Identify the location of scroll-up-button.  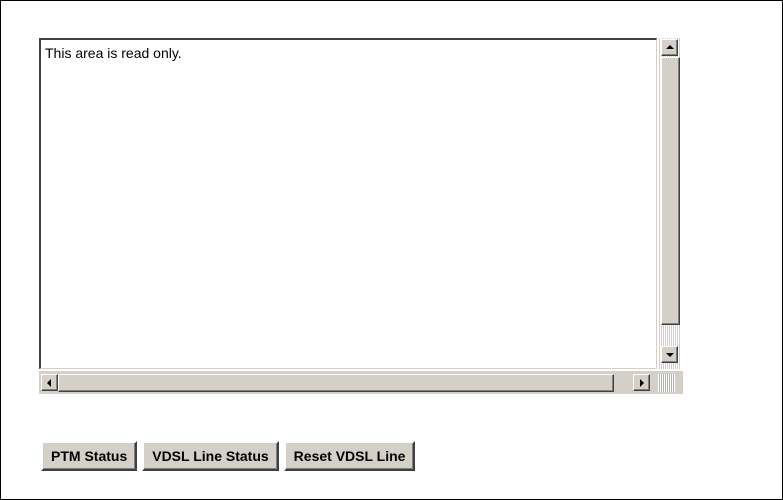
(669, 47).